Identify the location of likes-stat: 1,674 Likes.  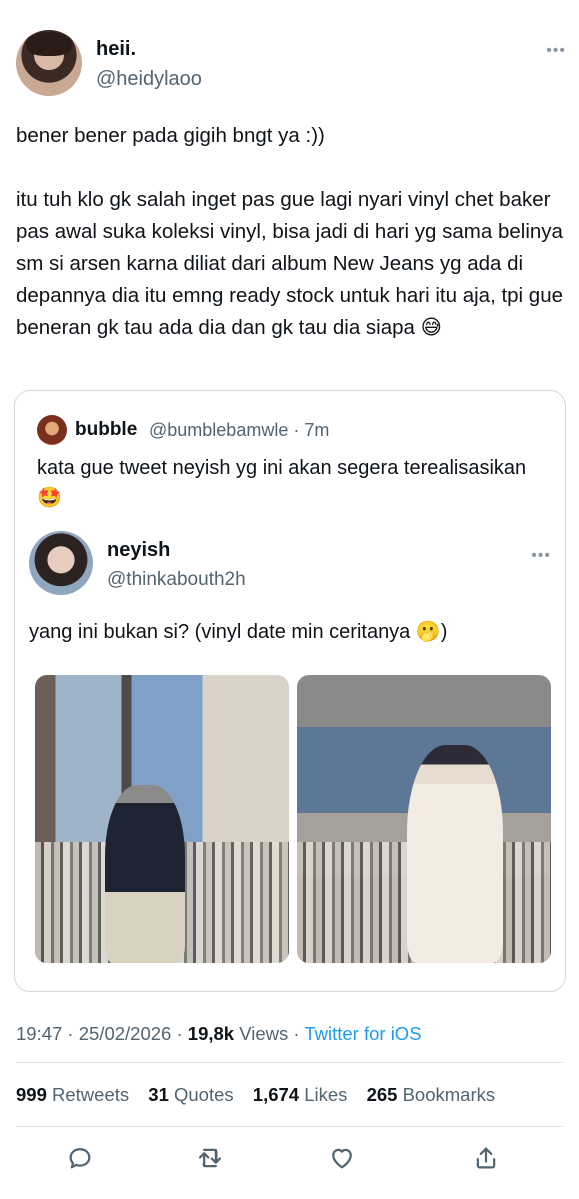
(300, 1094).